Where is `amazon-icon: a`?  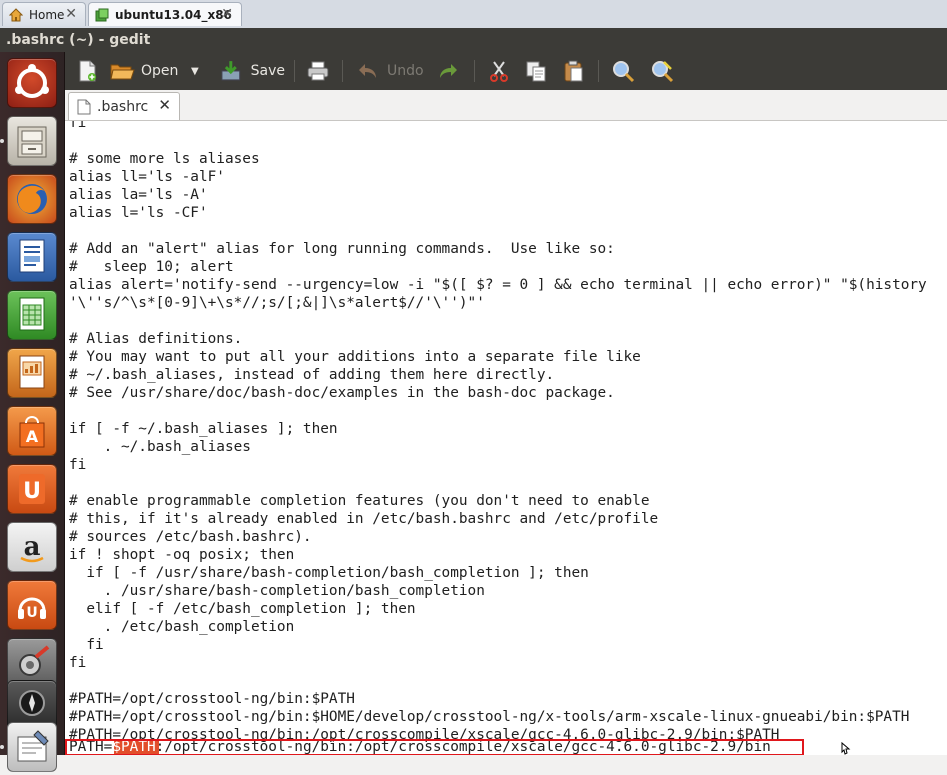 amazon-icon: a is located at coordinates (32, 547).